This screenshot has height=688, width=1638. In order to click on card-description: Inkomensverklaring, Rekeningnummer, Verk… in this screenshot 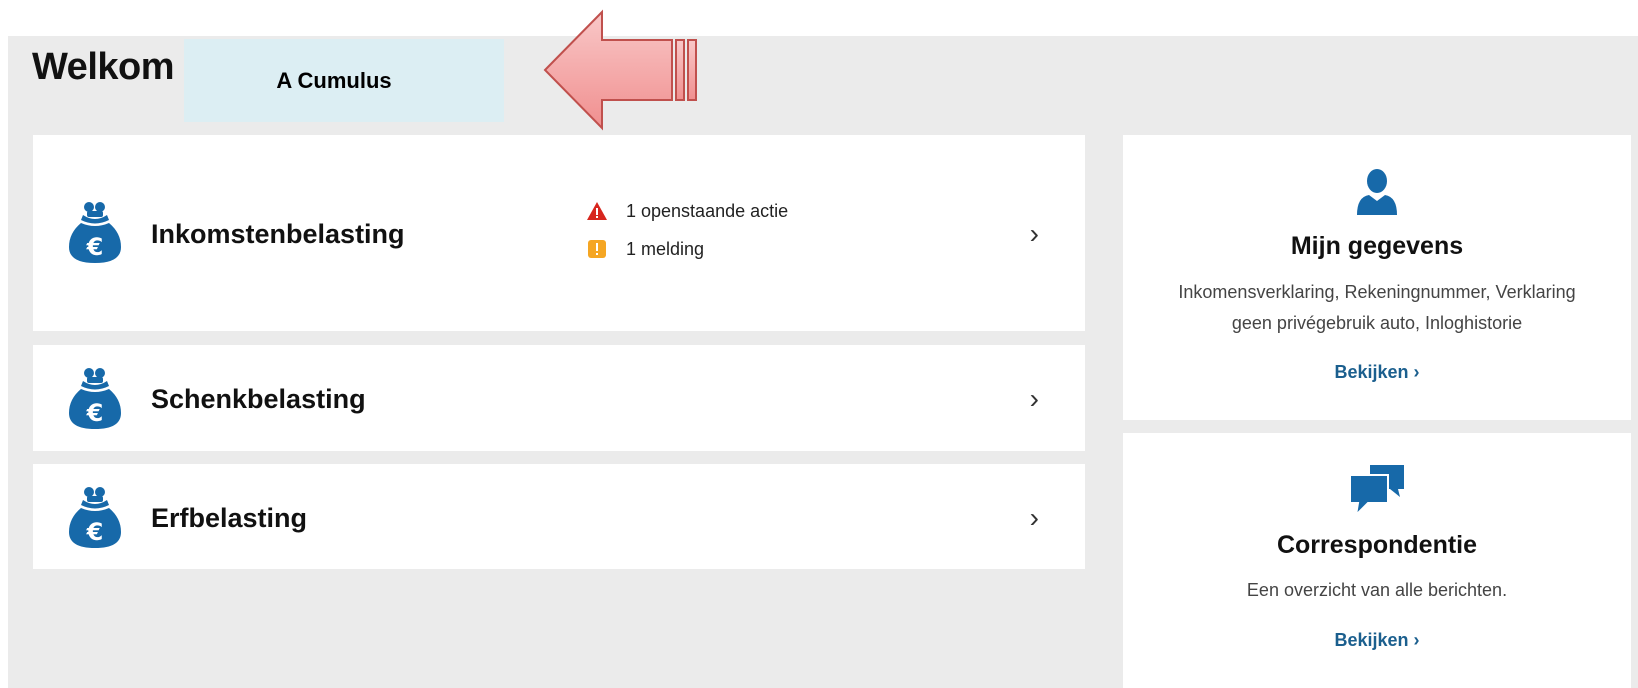, I will do `click(1377, 308)`.